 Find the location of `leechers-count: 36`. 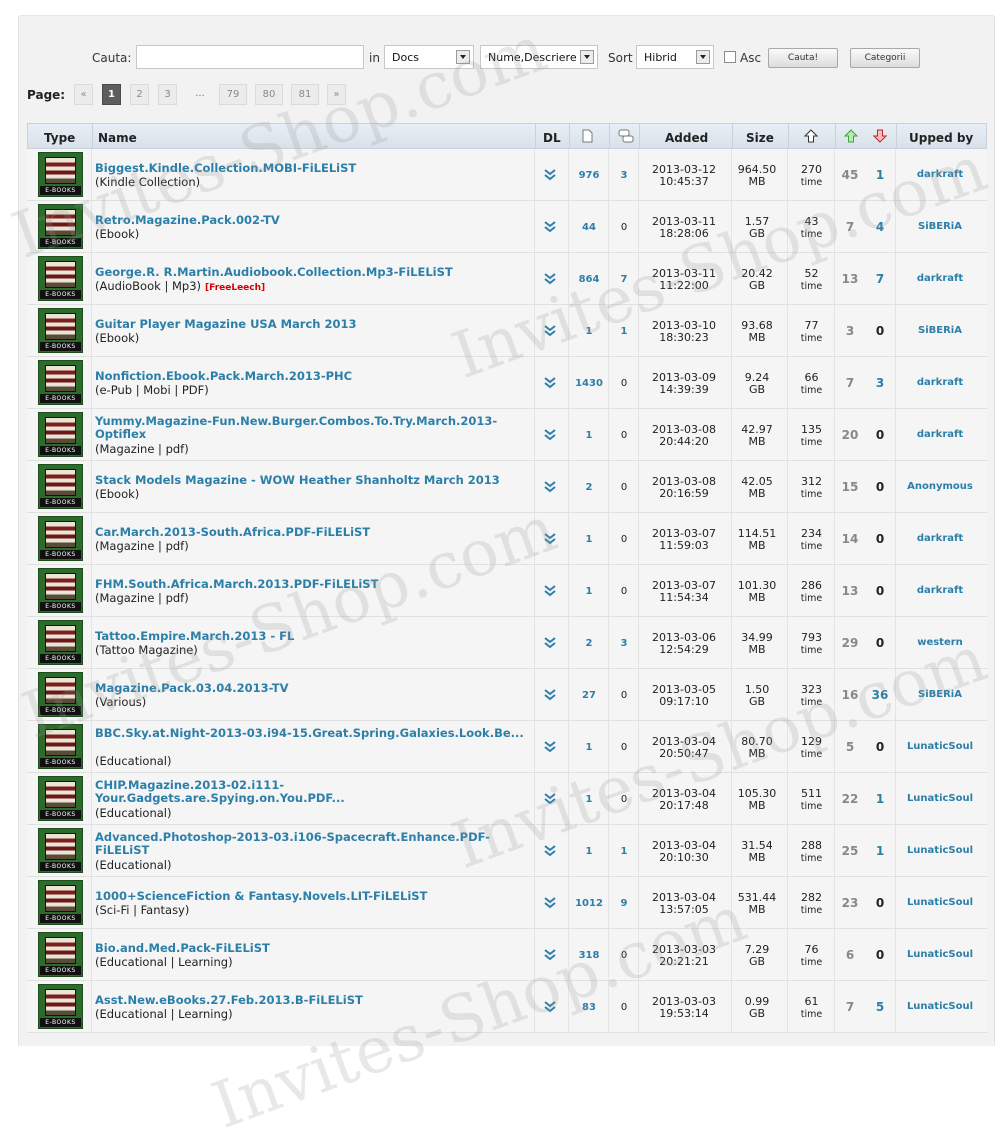

leechers-count: 36 is located at coordinates (880, 695).